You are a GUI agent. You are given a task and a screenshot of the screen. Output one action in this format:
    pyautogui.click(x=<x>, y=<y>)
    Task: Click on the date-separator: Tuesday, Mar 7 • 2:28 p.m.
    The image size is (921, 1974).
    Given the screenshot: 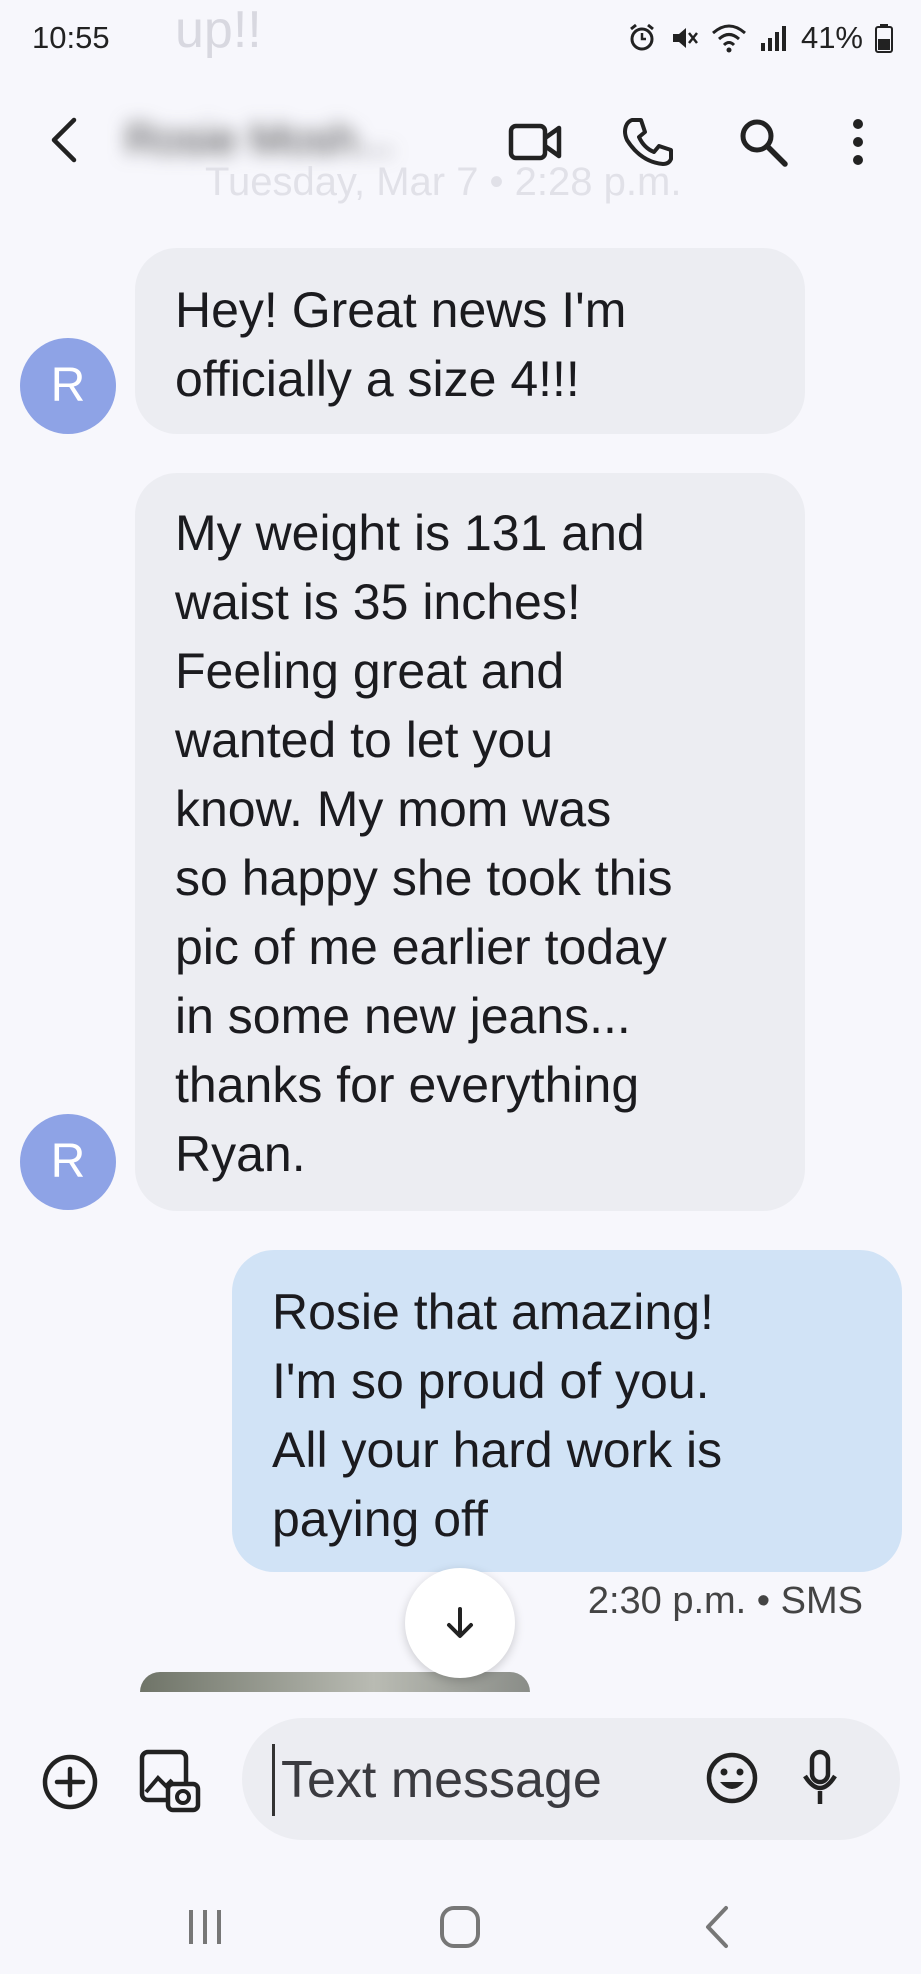 What is the action you would take?
    pyautogui.click(x=443, y=182)
    